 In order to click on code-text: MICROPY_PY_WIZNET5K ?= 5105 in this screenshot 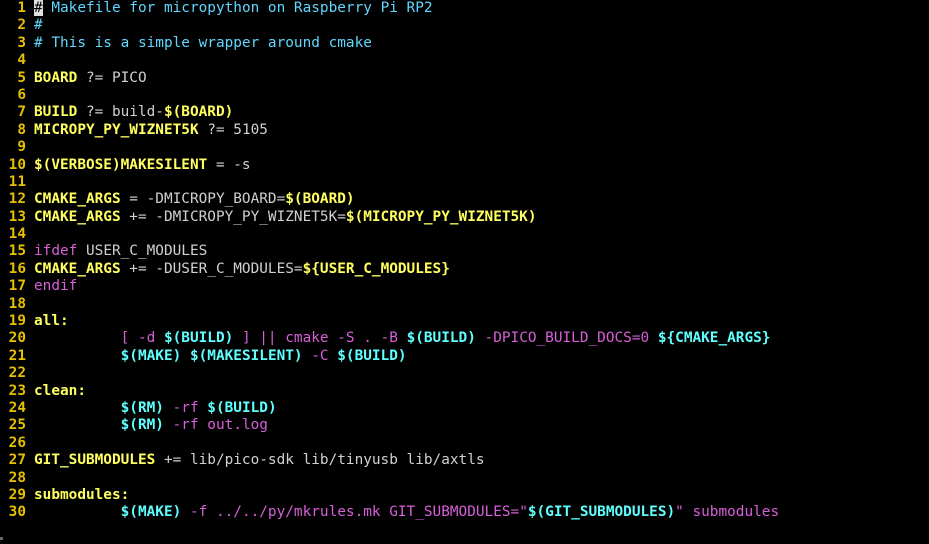, I will do `click(151, 130)`.